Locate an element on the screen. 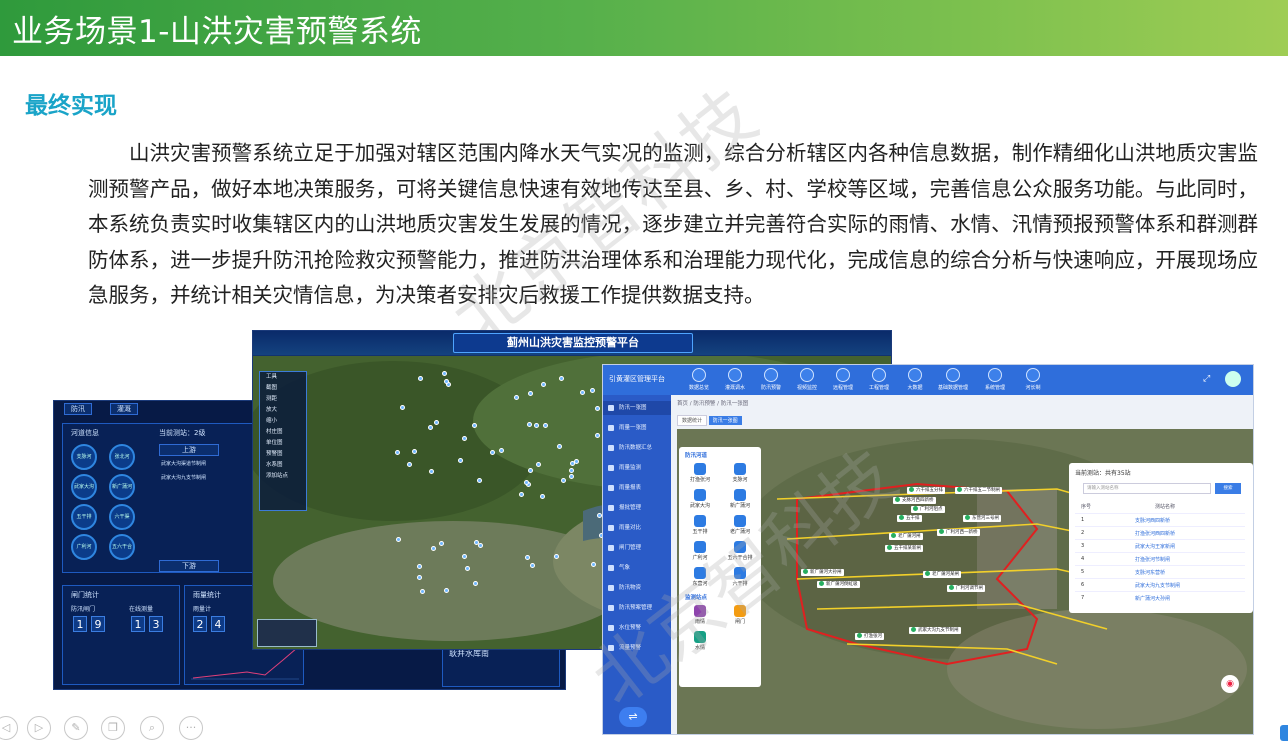 The image size is (1288, 741). tab-stats: 数据统计 is located at coordinates (692, 420).